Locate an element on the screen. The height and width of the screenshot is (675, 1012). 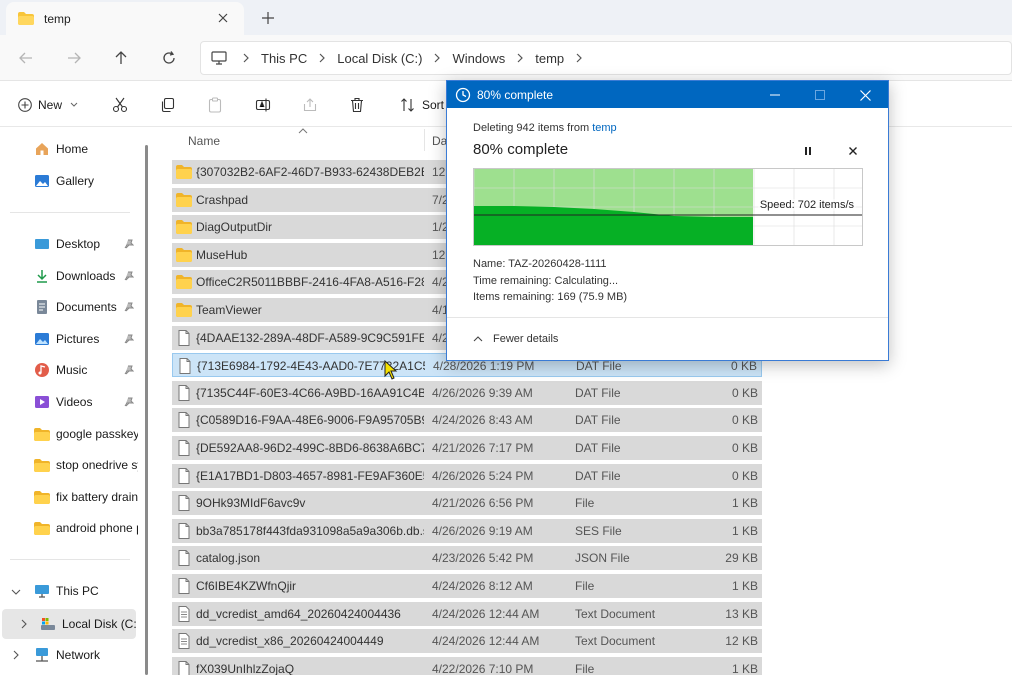
new-tab-icon is located at coordinates (268, 18).